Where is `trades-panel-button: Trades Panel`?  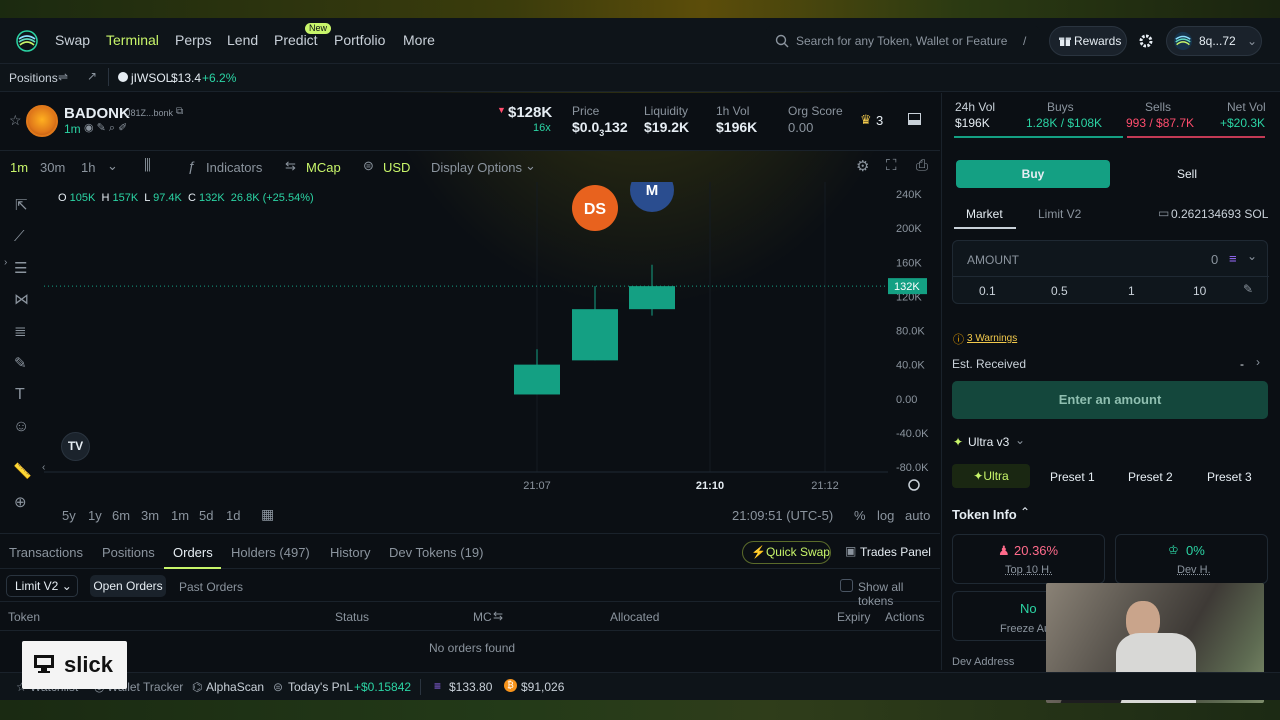 trades-panel-button: Trades Panel is located at coordinates (895, 552).